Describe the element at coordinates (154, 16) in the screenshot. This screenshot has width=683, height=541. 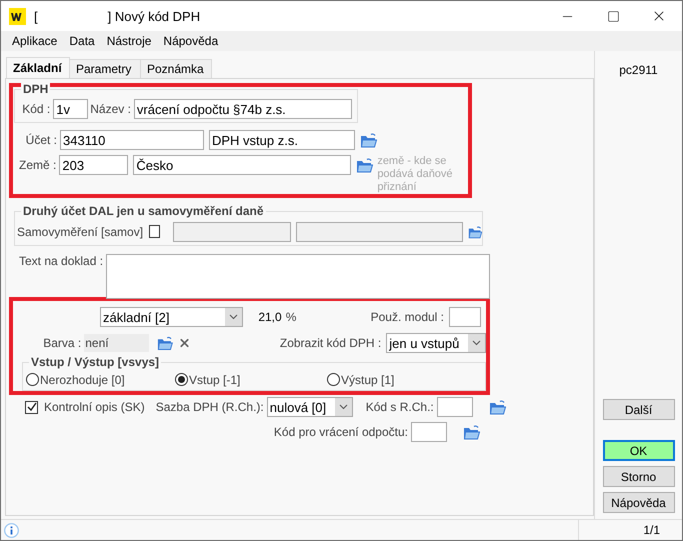
I see `window-title: ] Nový kód DPH` at that location.